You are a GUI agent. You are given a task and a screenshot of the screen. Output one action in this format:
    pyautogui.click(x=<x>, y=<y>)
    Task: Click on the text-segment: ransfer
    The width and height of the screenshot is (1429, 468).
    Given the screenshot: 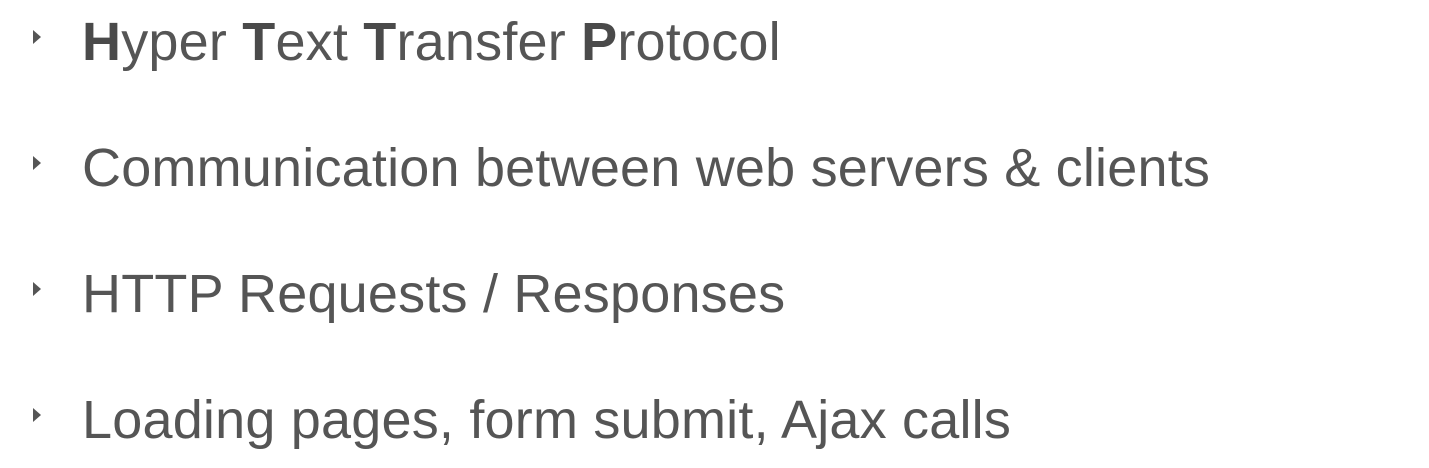 What is the action you would take?
    pyautogui.click(x=489, y=42)
    